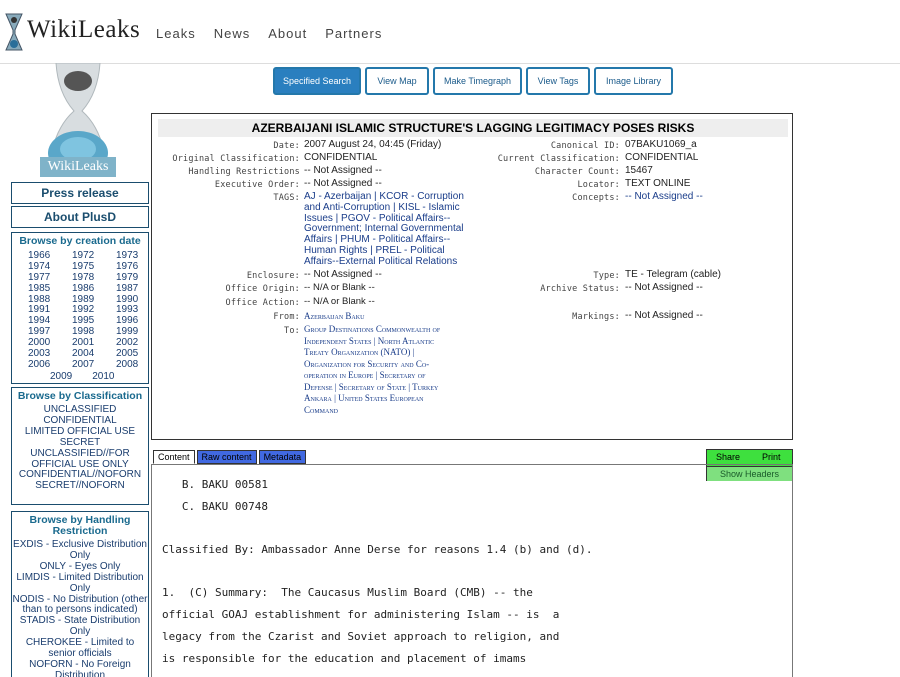 The height and width of the screenshot is (677, 900). I want to click on tag-line: Affairs--External Political Relations, so click(391, 262).